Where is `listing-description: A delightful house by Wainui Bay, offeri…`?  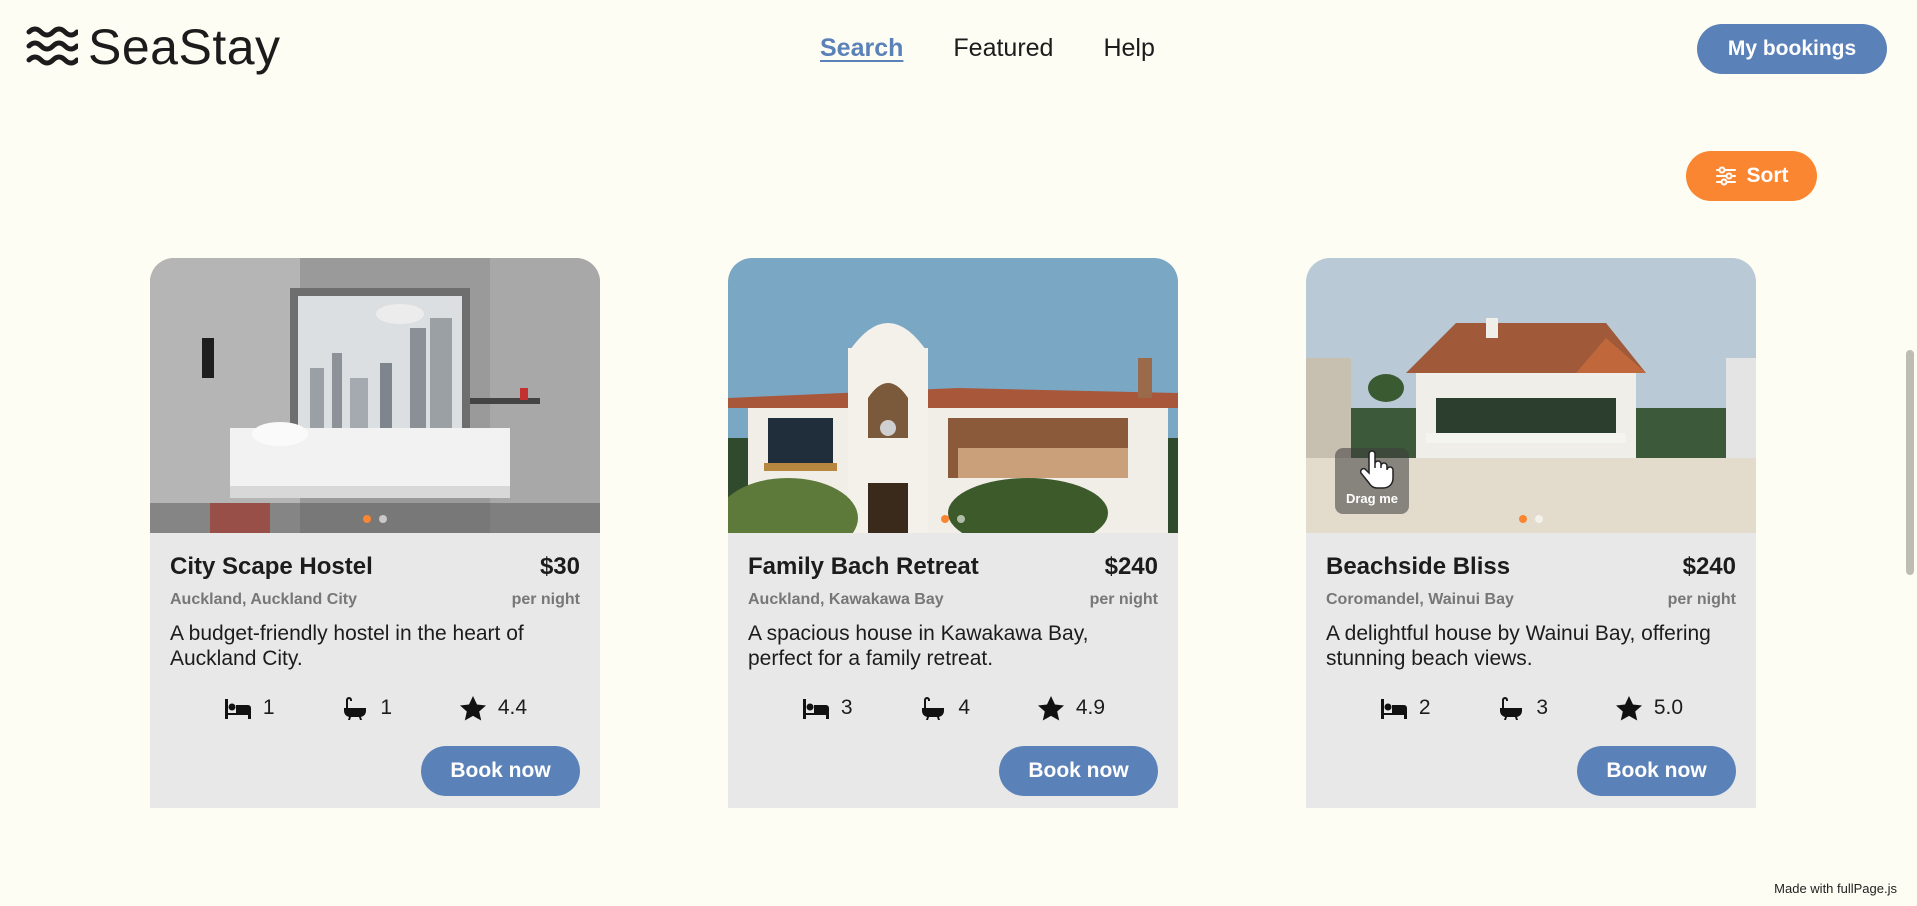 listing-description: A delightful house by Wainui Bay, offeri… is located at coordinates (1518, 646).